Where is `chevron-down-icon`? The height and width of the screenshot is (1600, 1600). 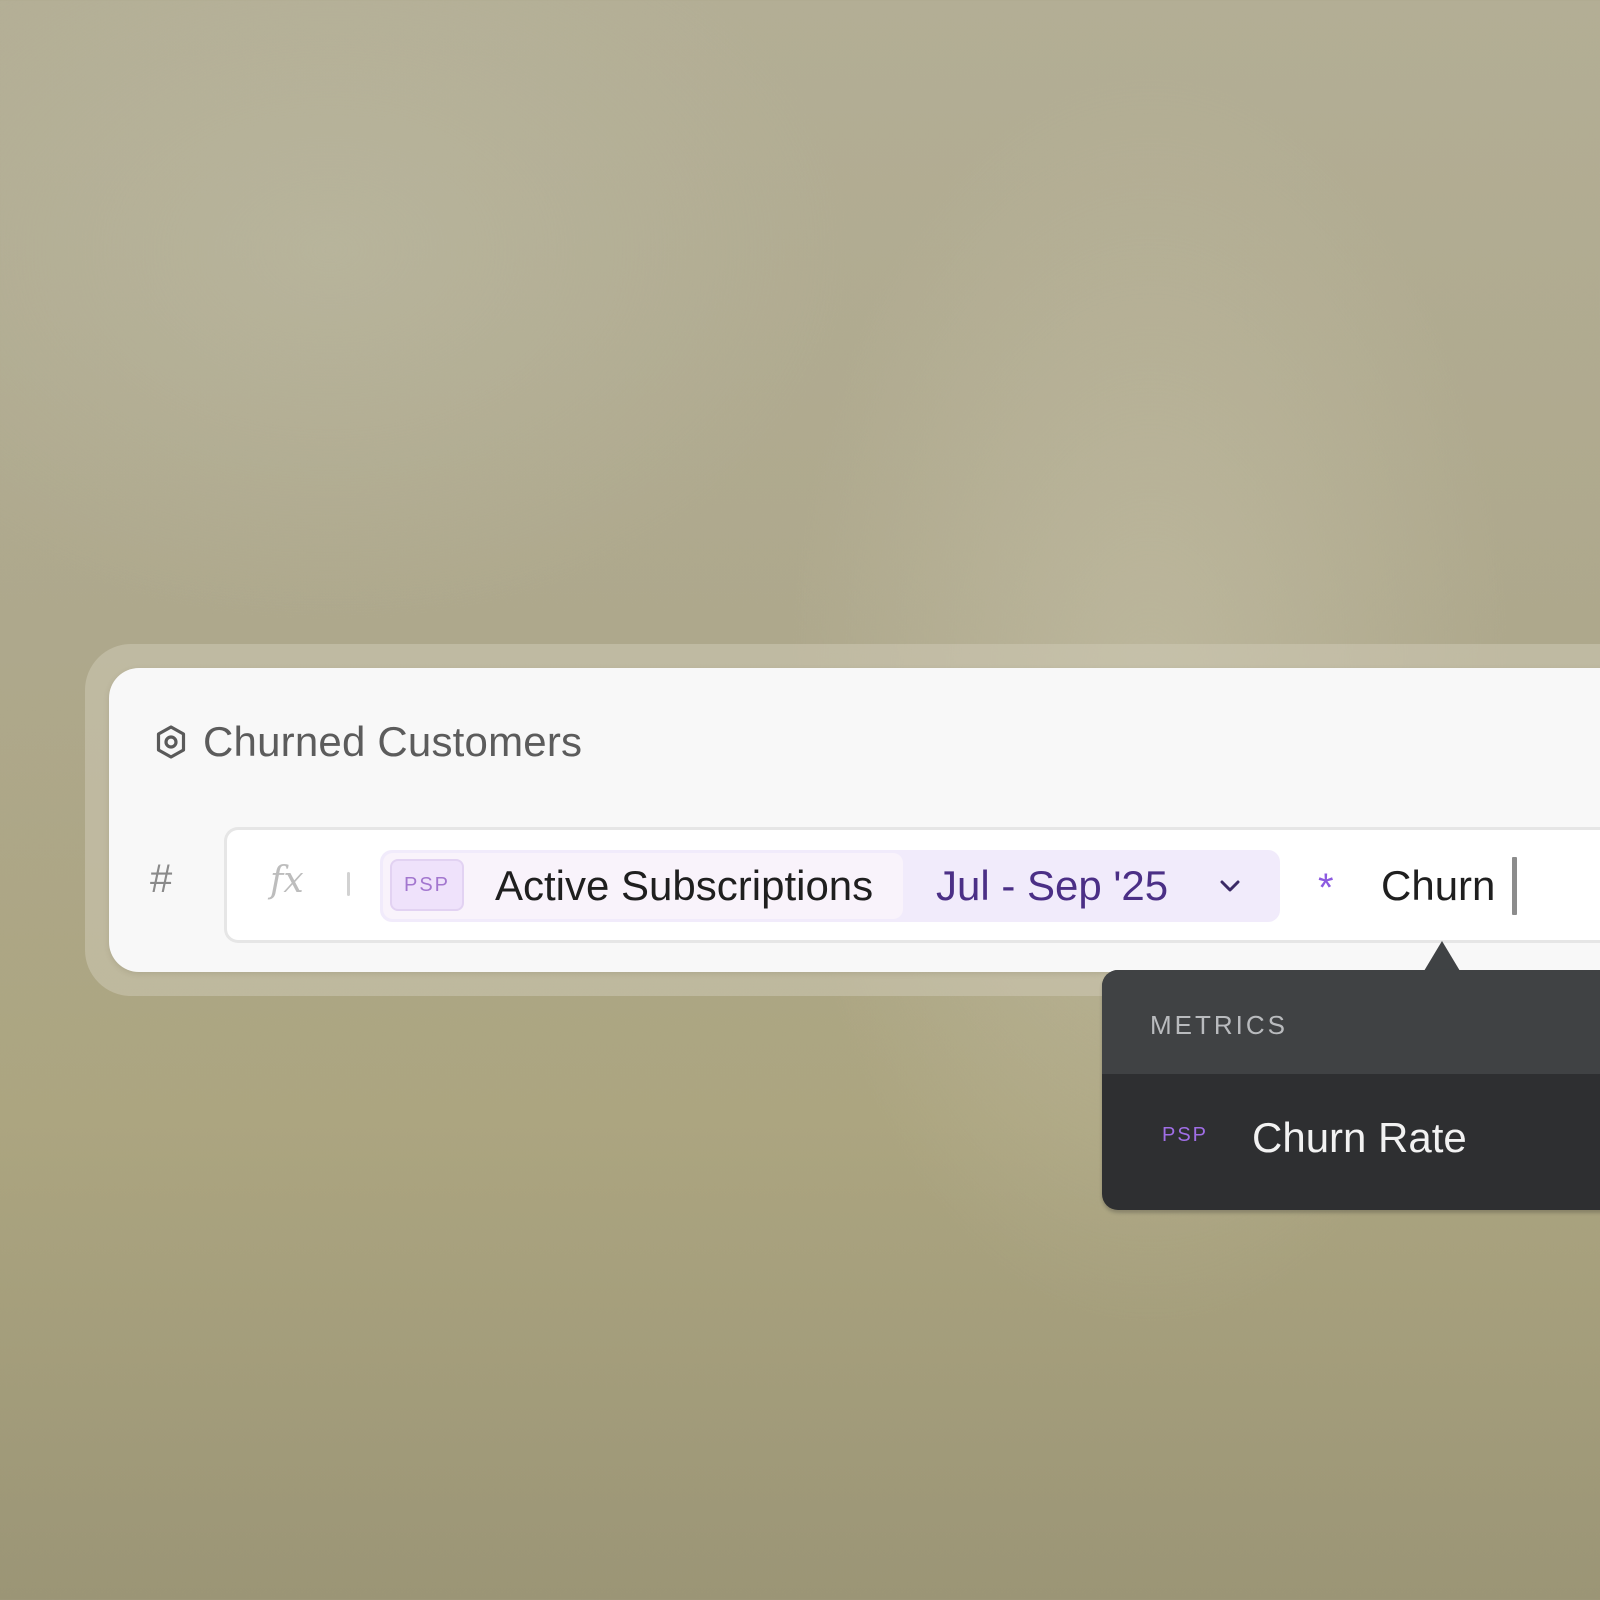
chevron-down-icon is located at coordinates (1230, 886).